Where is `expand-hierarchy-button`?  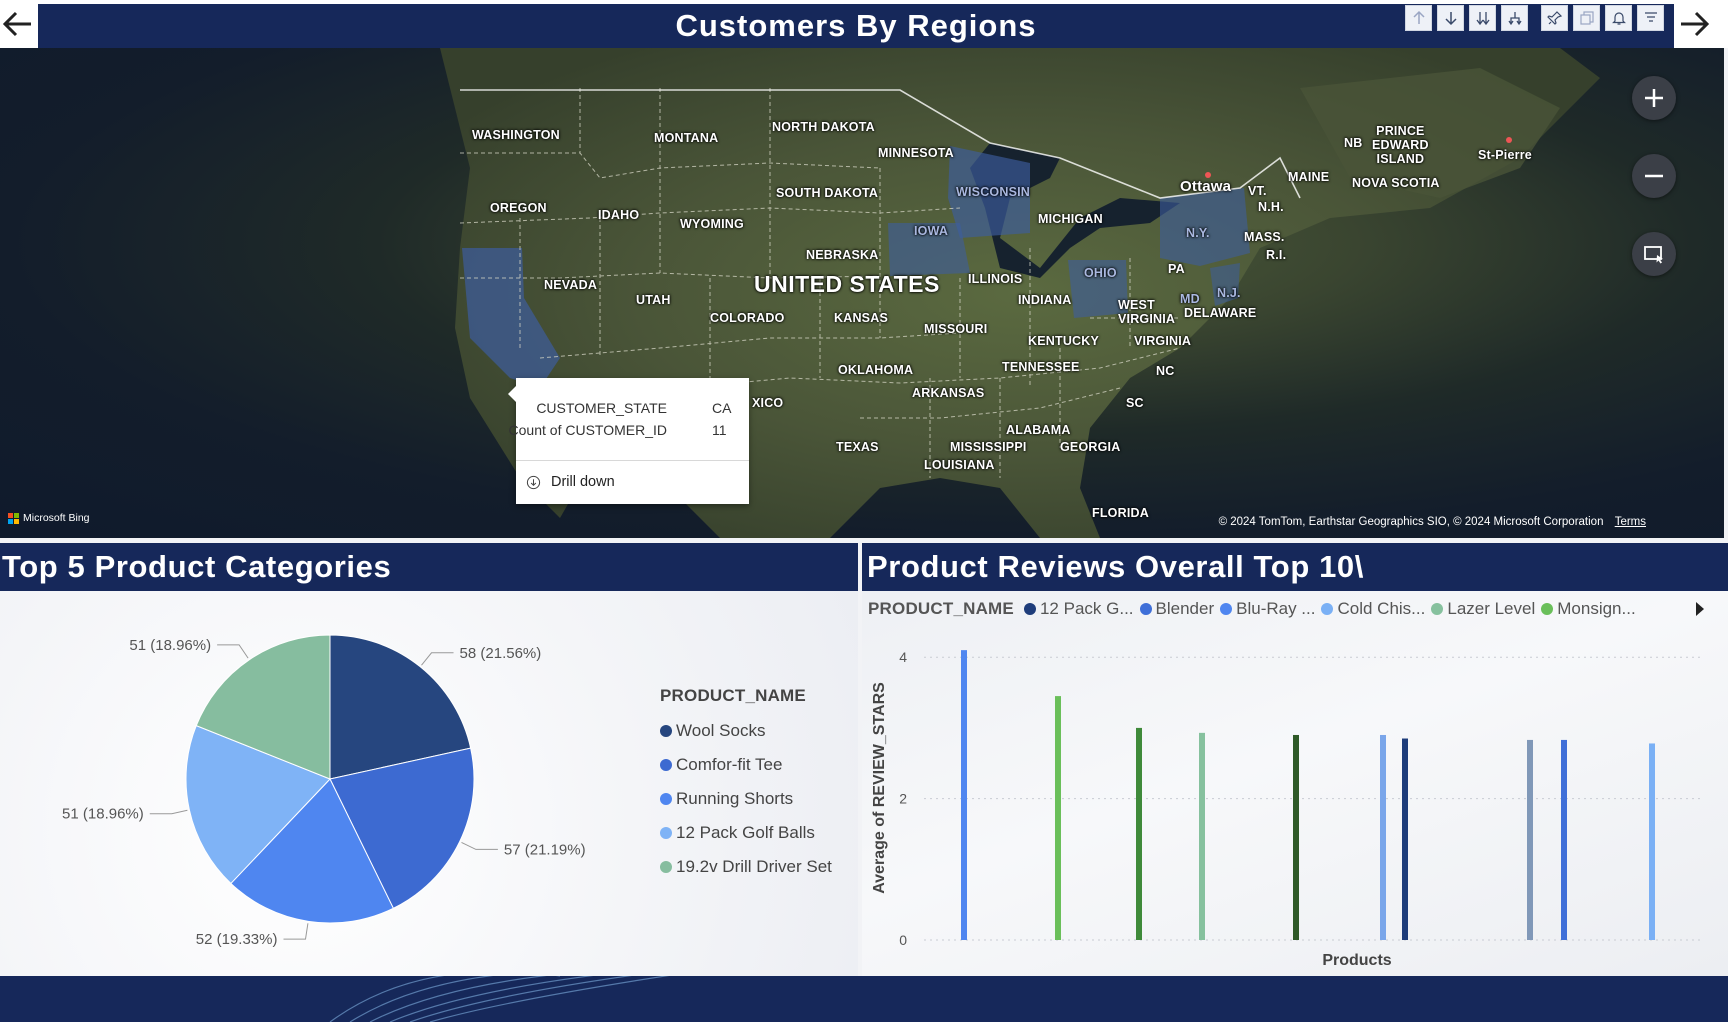 expand-hierarchy-button is located at coordinates (1514, 18).